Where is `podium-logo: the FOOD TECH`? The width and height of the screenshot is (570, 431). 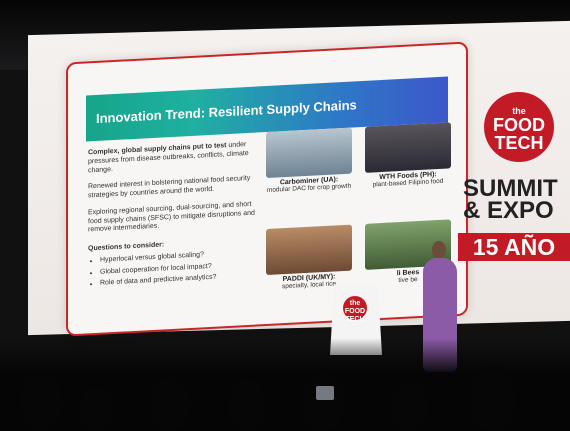
podium-logo: the FOOD TECH is located at coordinates (355, 309).